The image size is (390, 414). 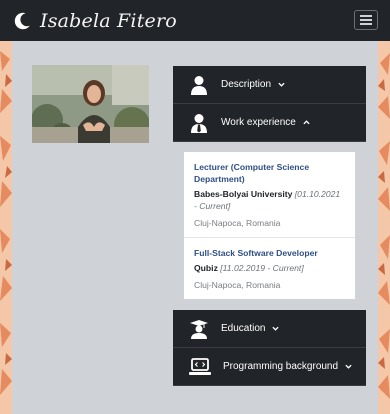 What do you see at coordinates (200, 367) in the screenshot?
I see `laptop-code-icon` at bounding box center [200, 367].